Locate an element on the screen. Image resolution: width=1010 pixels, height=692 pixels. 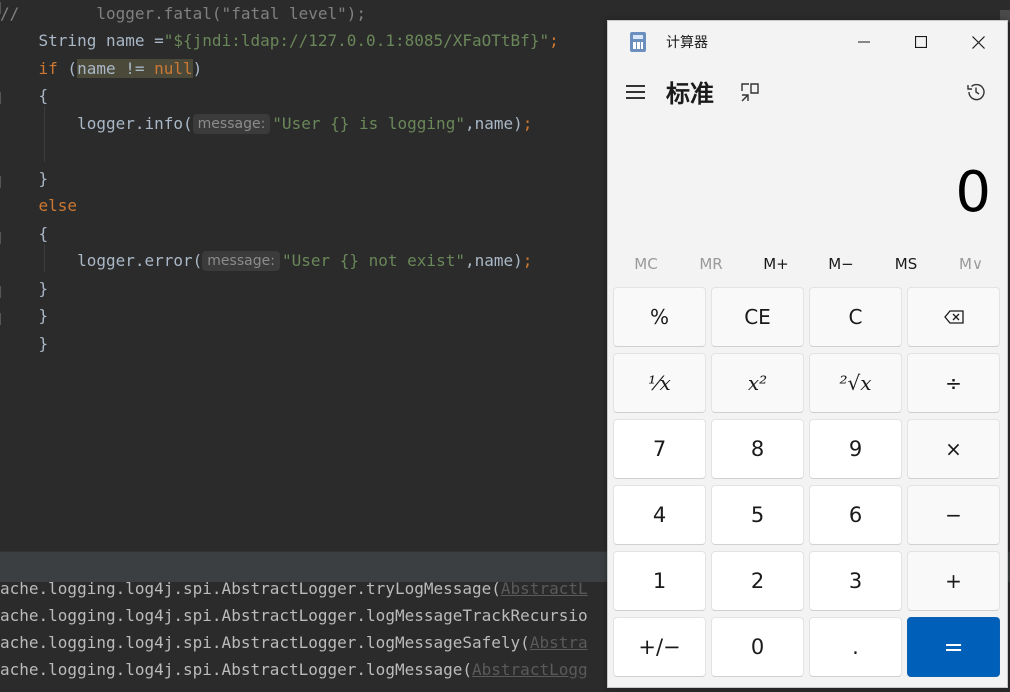
key-label: ⅟x is located at coordinates (659, 383).